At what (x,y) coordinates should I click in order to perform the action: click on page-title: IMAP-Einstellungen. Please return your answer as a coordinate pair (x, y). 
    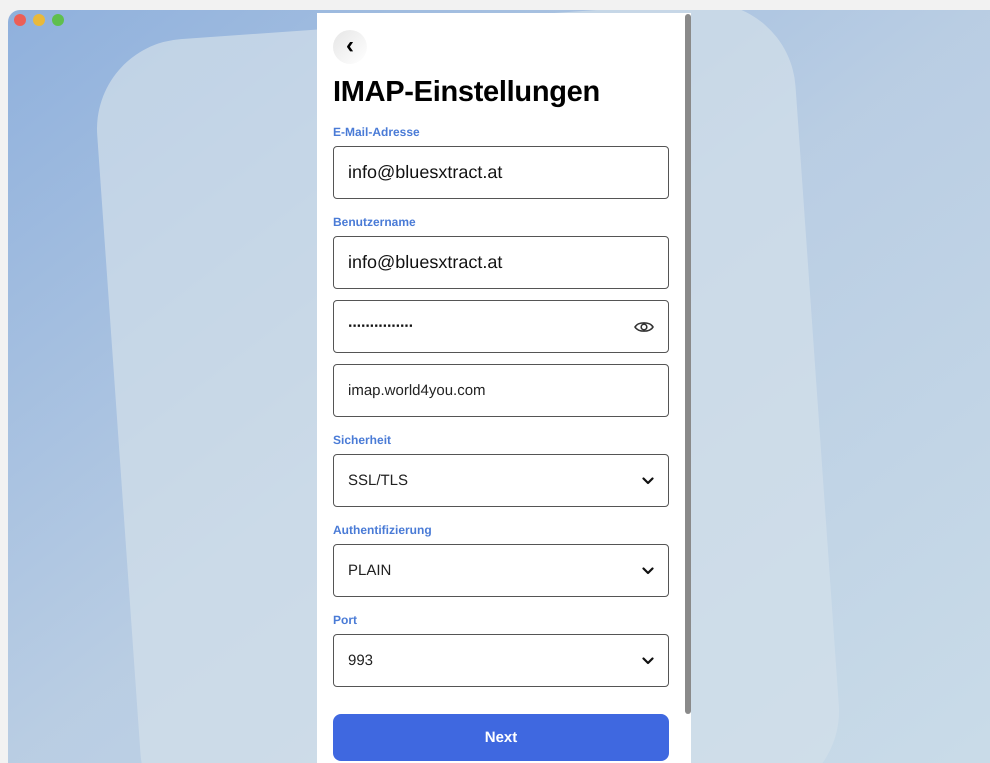
    Looking at the image, I should click on (467, 92).